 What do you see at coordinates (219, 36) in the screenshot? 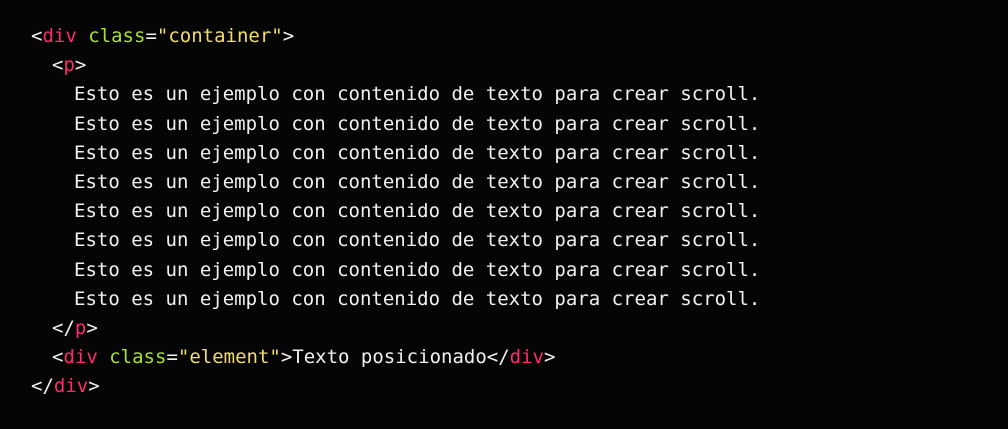
I see `attribute-value: "container"` at bounding box center [219, 36].